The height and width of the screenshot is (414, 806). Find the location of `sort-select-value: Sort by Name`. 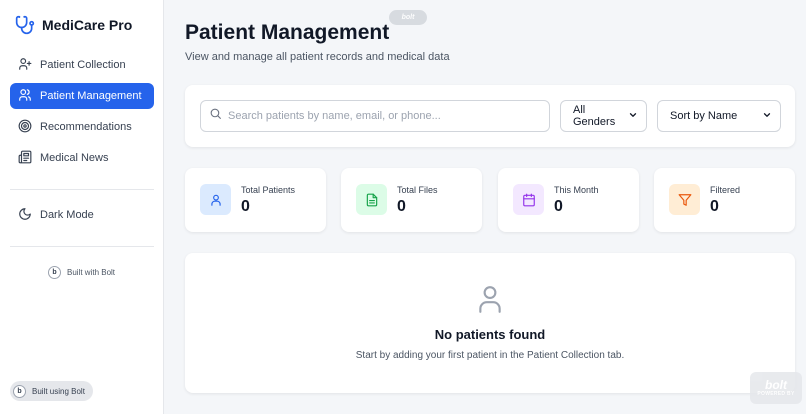

sort-select-value: Sort by Name is located at coordinates (704, 116).